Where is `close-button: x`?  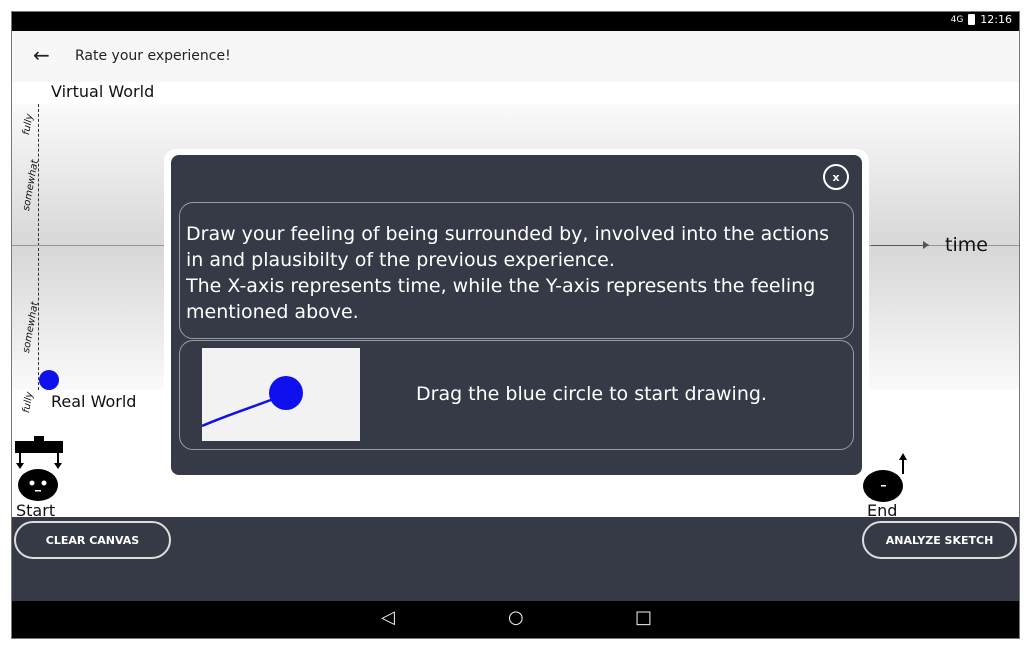 close-button: x is located at coordinates (836, 177).